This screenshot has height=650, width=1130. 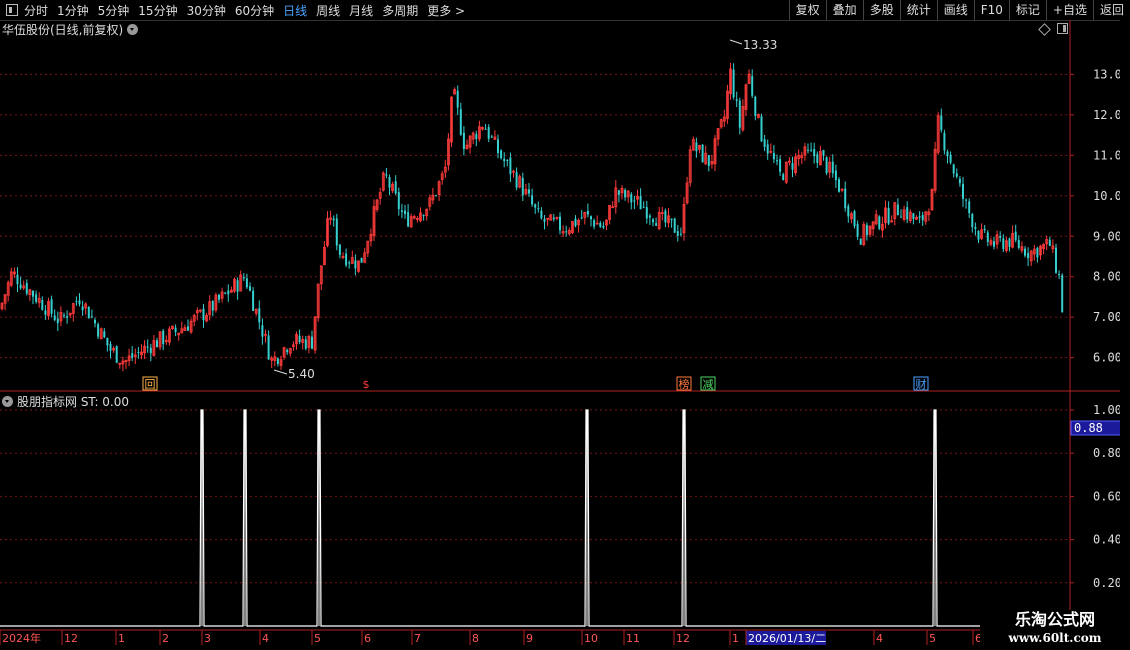 I want to click on event-marker: $, so click(x=366, y=384).